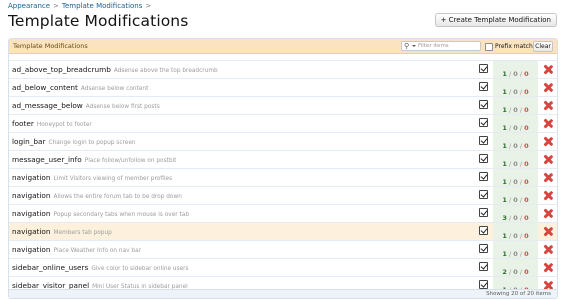  Describe the element at coordinates (283, 124) in the screenshot. I see `table-row: footer Honeypot to footer 1 / 0 / 0` at that location.